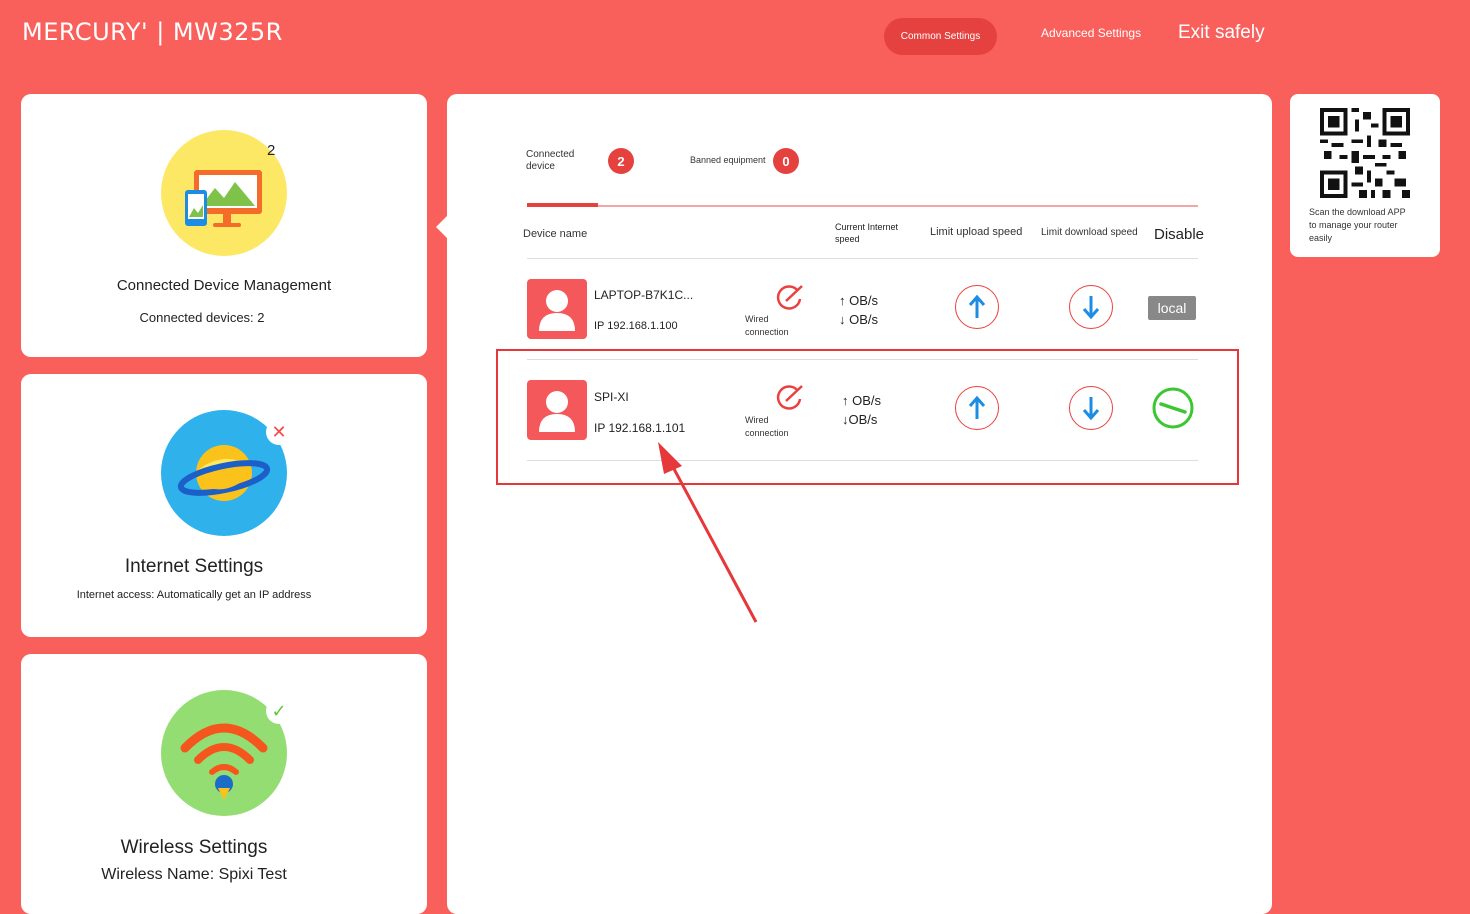  Describe the element at coordinates (271, 150) in the screenshot. I see `devices-count-badge: 2` at that location.